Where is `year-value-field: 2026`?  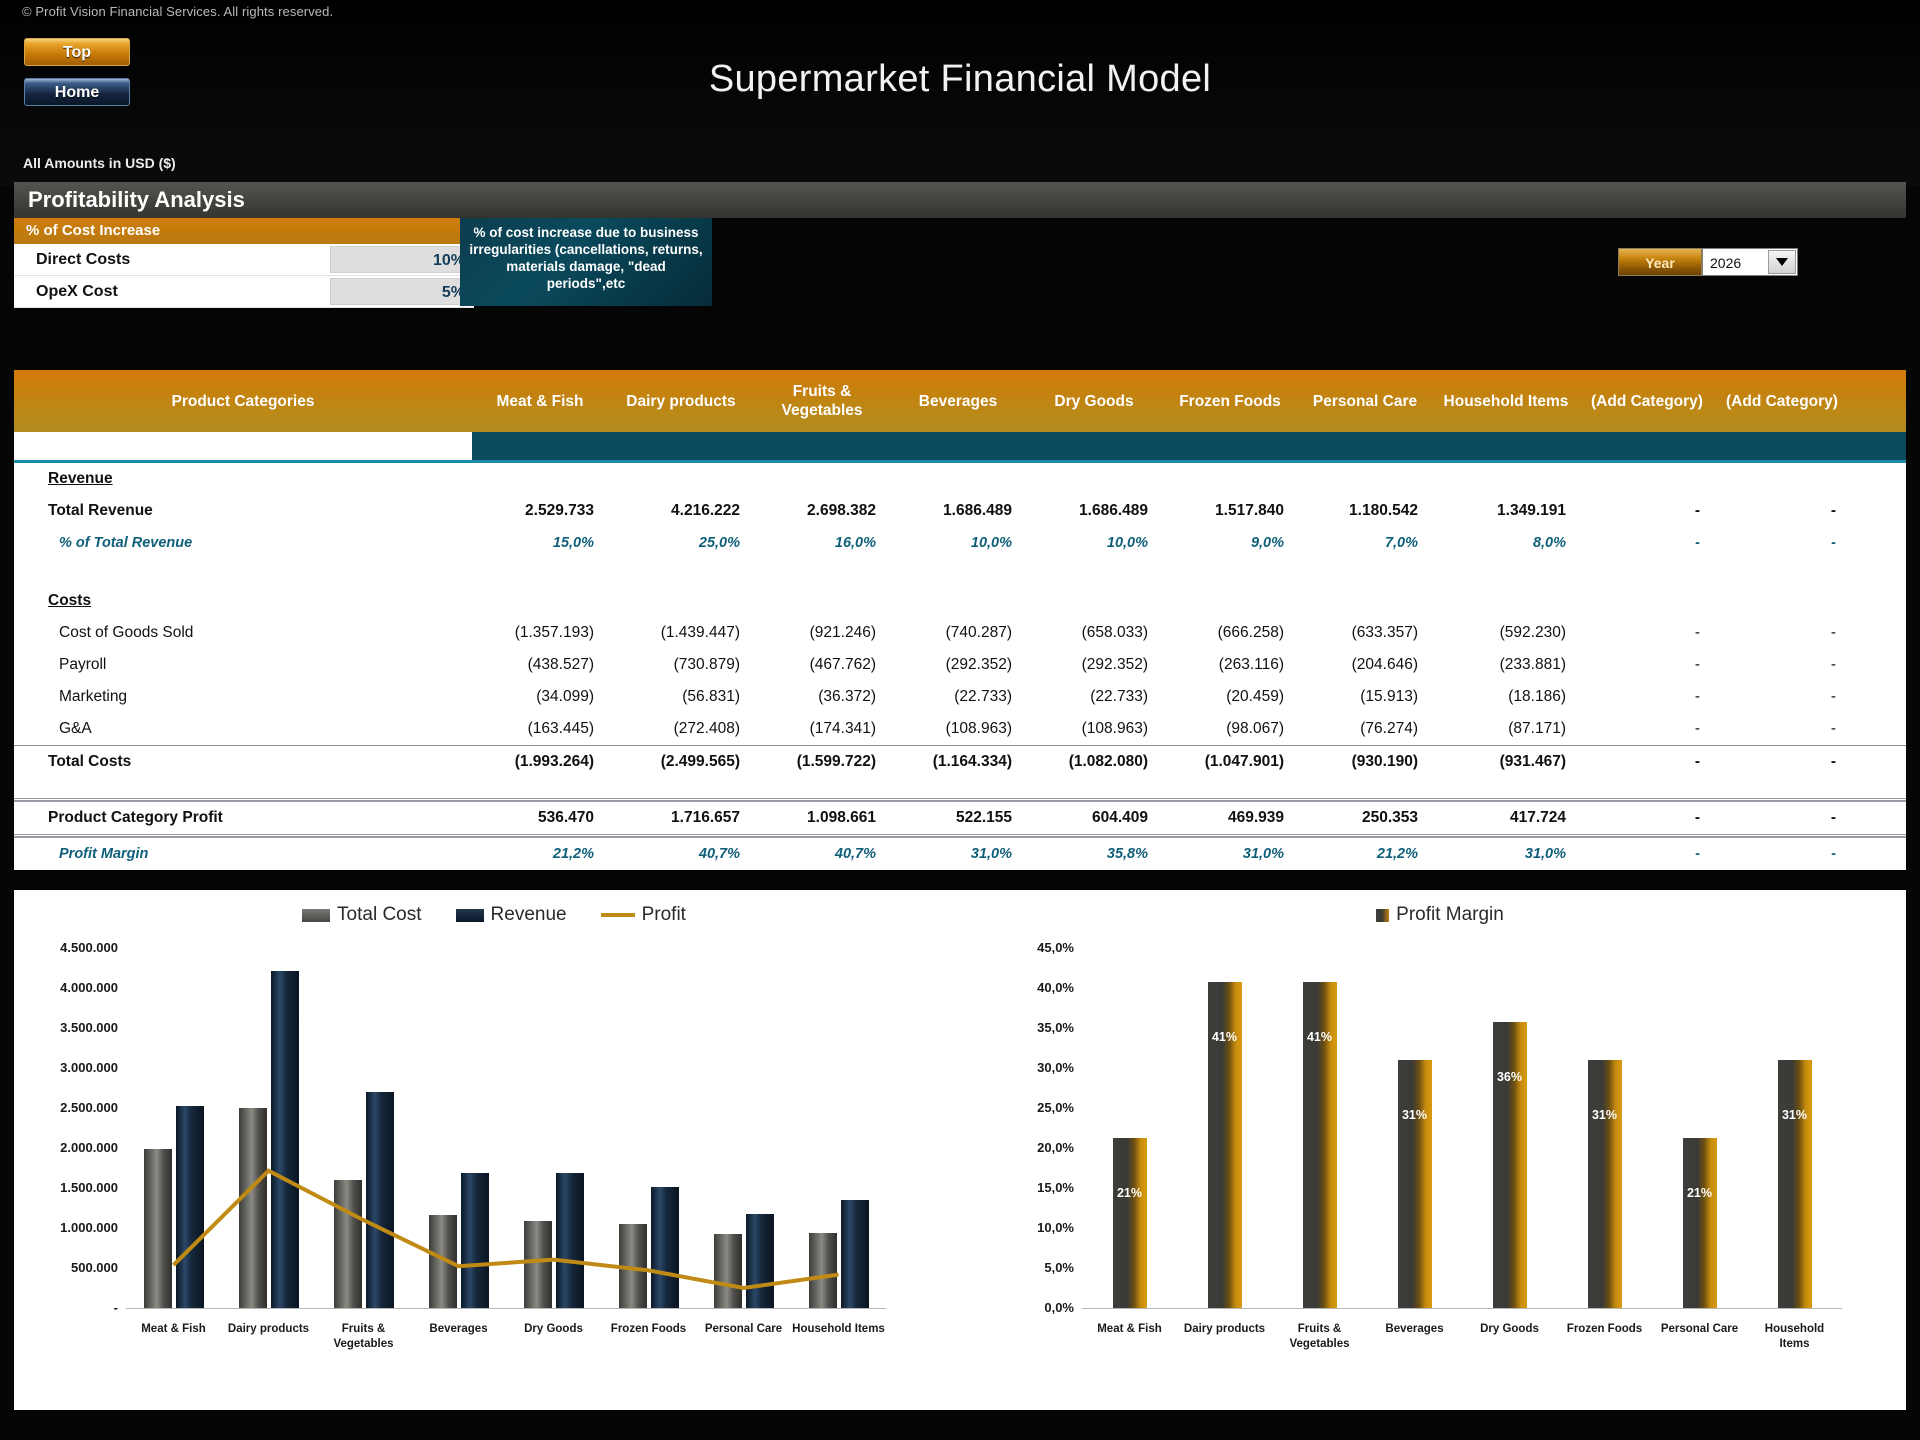
year-value-field: 2026 is located at coordinates (1750, 262).